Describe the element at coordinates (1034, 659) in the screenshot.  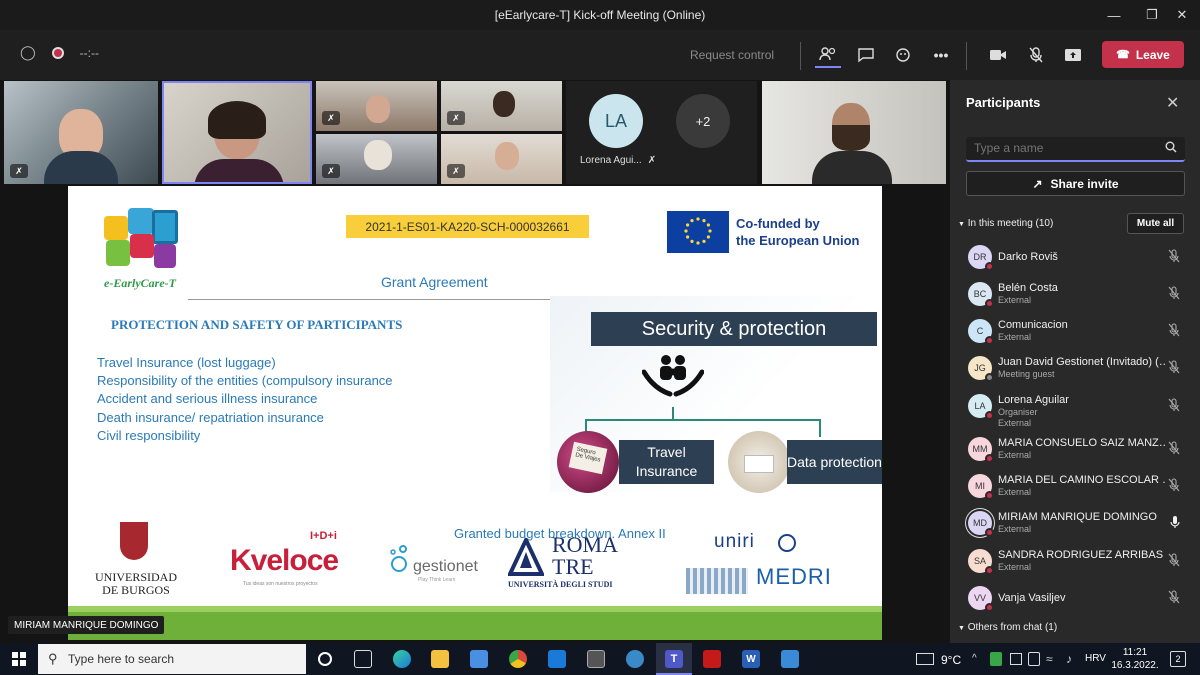
I see `device-icon` at that location.